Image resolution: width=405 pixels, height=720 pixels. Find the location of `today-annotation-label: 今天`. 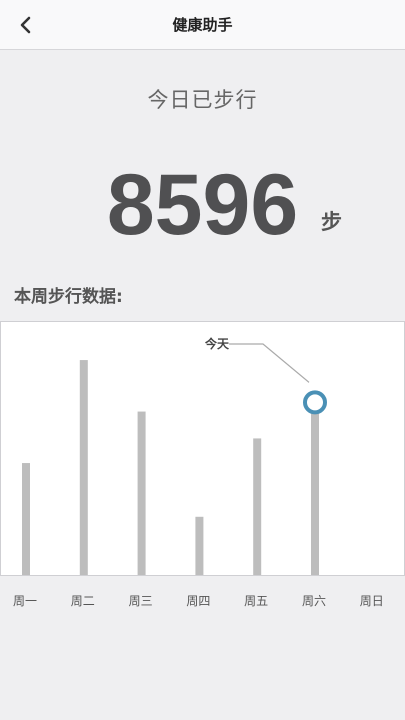

today-annotation-label: 今天 is located at coordinates (217, 343).